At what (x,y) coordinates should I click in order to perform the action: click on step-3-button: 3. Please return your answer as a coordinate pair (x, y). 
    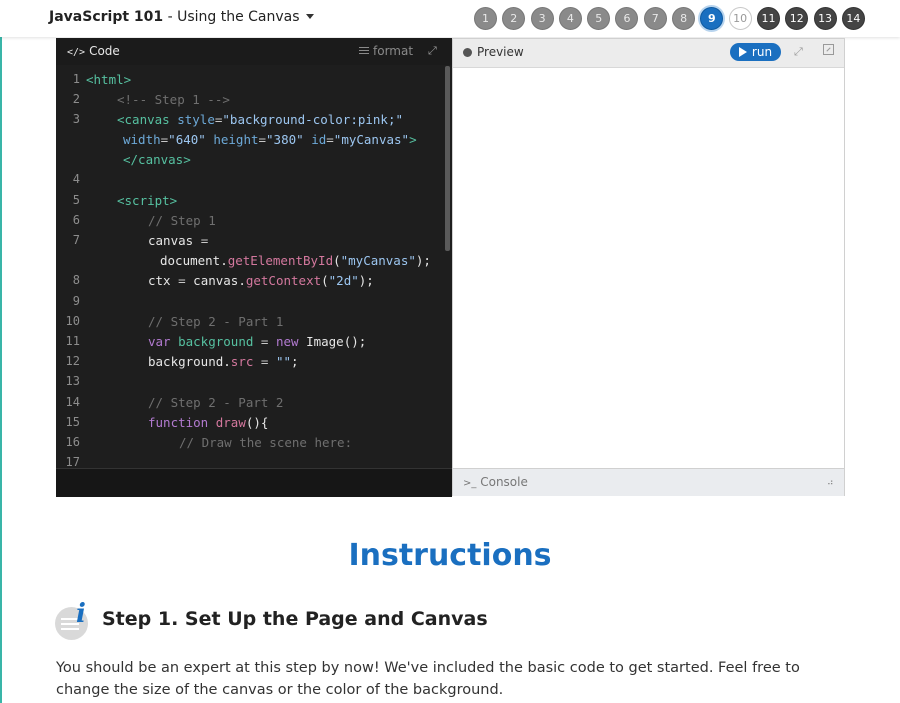
    Looking at the image, I should click on (542, 18).